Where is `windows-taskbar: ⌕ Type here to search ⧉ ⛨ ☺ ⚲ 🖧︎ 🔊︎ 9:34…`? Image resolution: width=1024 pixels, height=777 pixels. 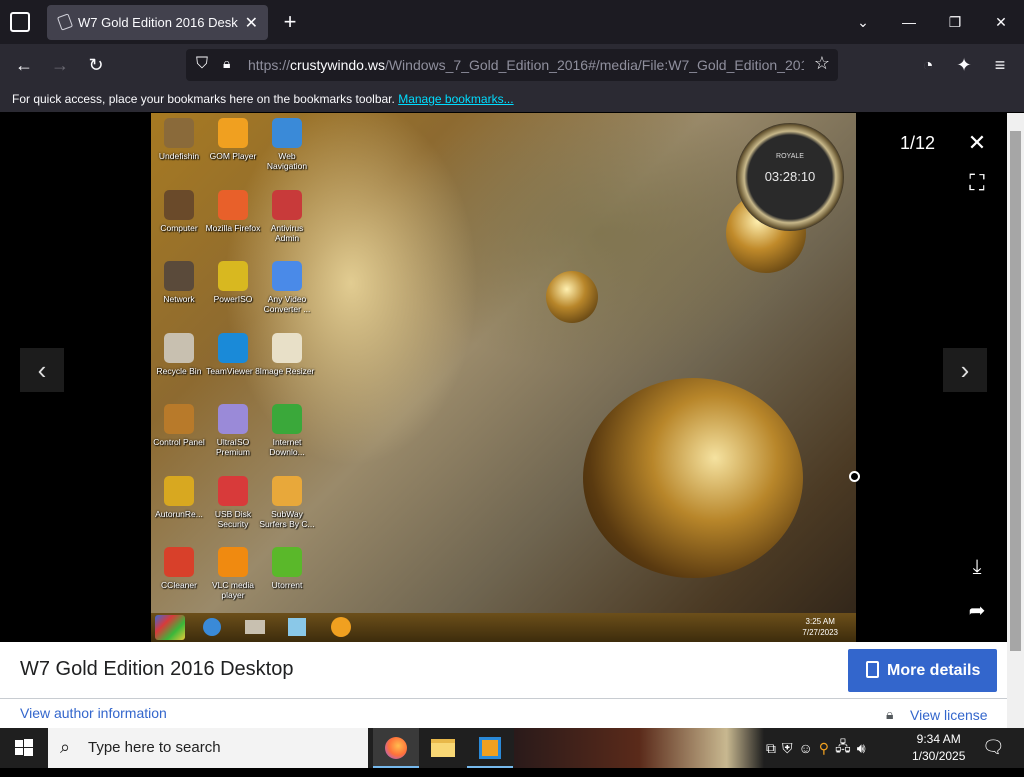 windows-taskbar: ⌕ Type here to search ⧉ ⛨ ☺ ⚲ 🖧︎ 🔊︎ 9:34… is located at coordinates (512, 748).